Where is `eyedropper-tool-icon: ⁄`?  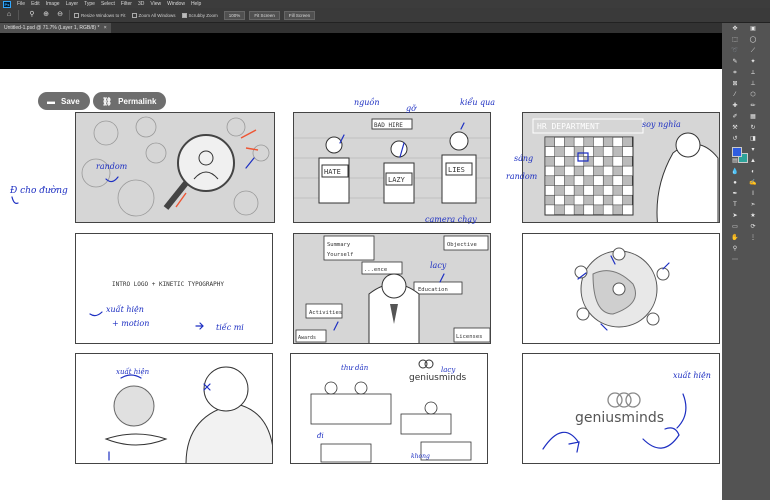 eyedropper-tool-icon: ⁄ is located at coordinates (735, 95).